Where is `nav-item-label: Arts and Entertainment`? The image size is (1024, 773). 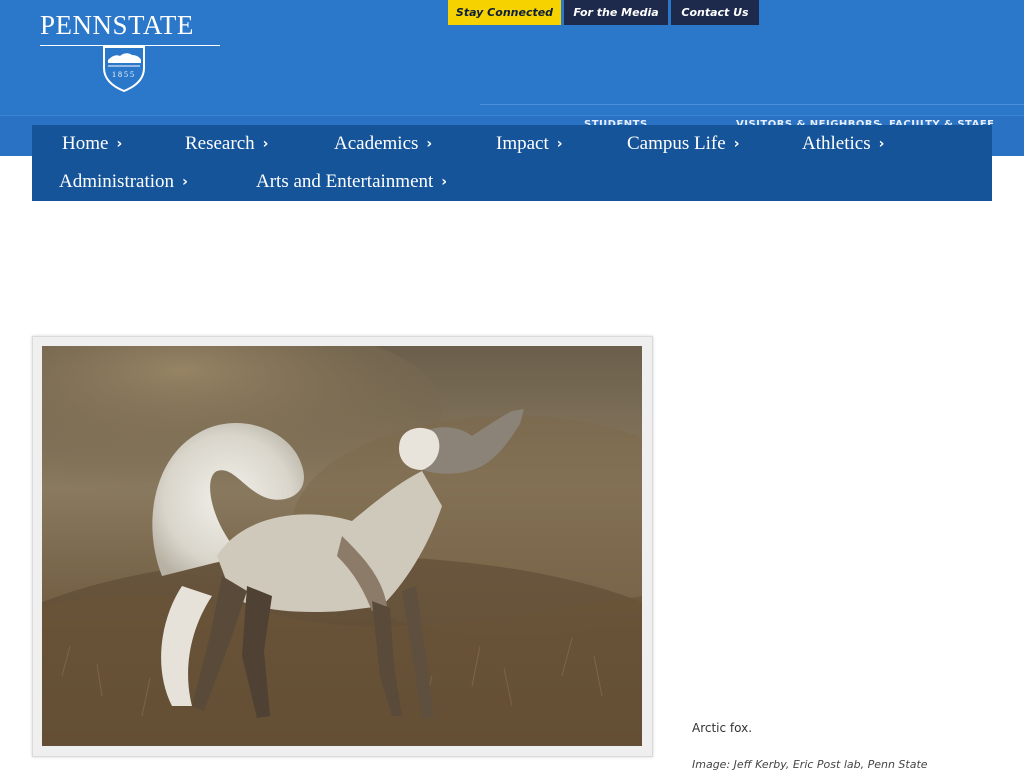
nav-item-label: Arts and Entertainment is located at coordinates (345, 181).